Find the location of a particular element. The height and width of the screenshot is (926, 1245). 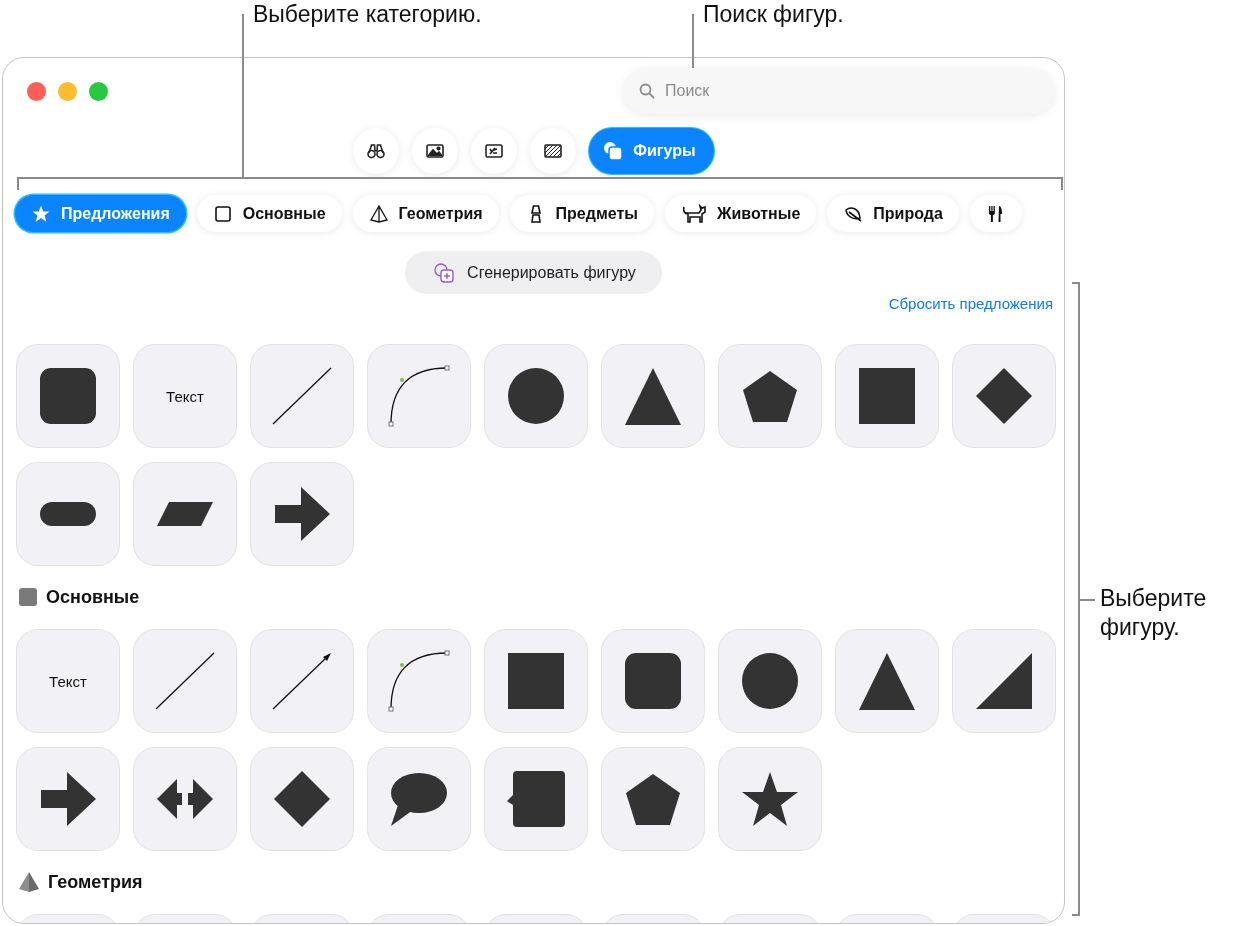

pill-icon is located at coordinates (68, 514).